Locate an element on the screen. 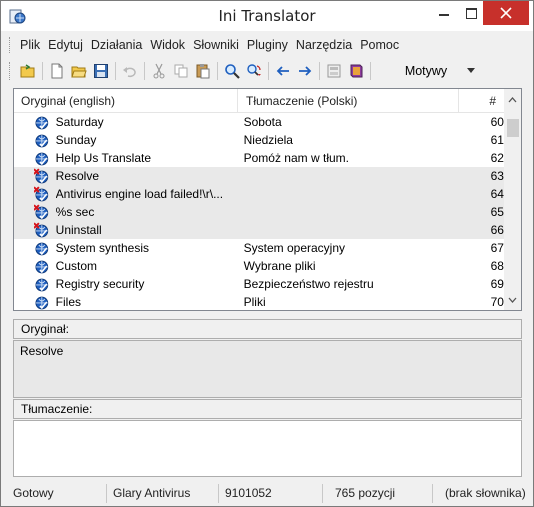  book-icon is located at coordinates (356, 70).